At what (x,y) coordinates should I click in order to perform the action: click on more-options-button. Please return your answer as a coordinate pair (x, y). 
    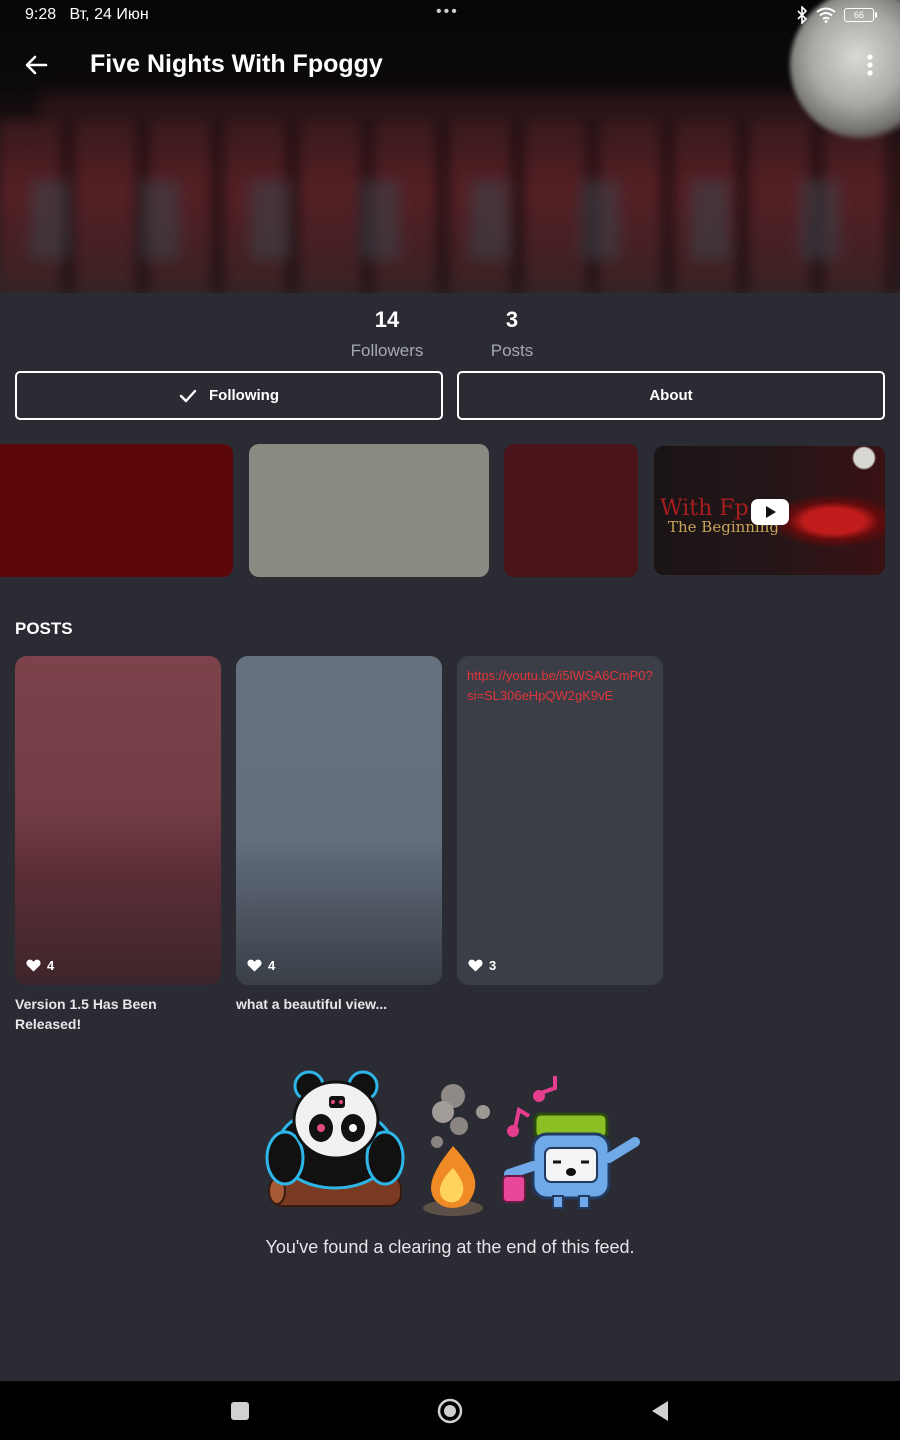
    Looking at the image, I should click on (870, 66).